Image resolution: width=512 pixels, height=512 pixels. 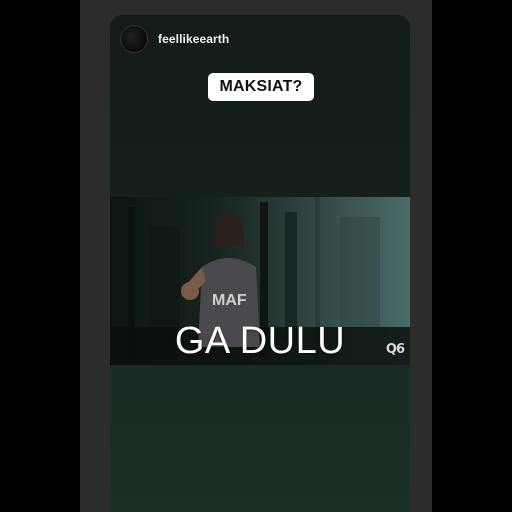 I want to click on question-sticker: MAKSIAT?, so click(x=261, y=87).